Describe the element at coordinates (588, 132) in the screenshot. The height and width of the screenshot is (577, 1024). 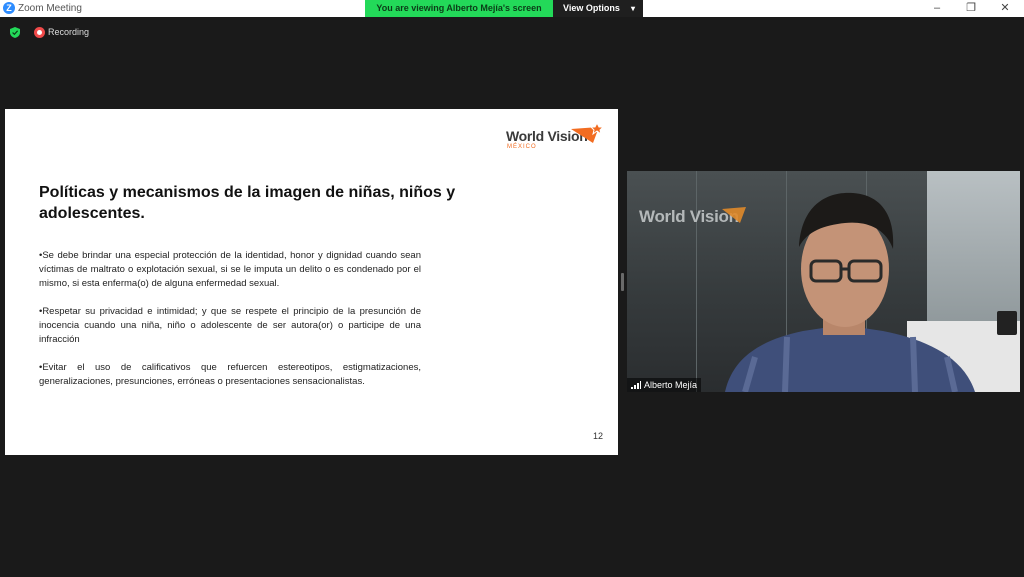
I see `world-vision-star-icon` at that location.